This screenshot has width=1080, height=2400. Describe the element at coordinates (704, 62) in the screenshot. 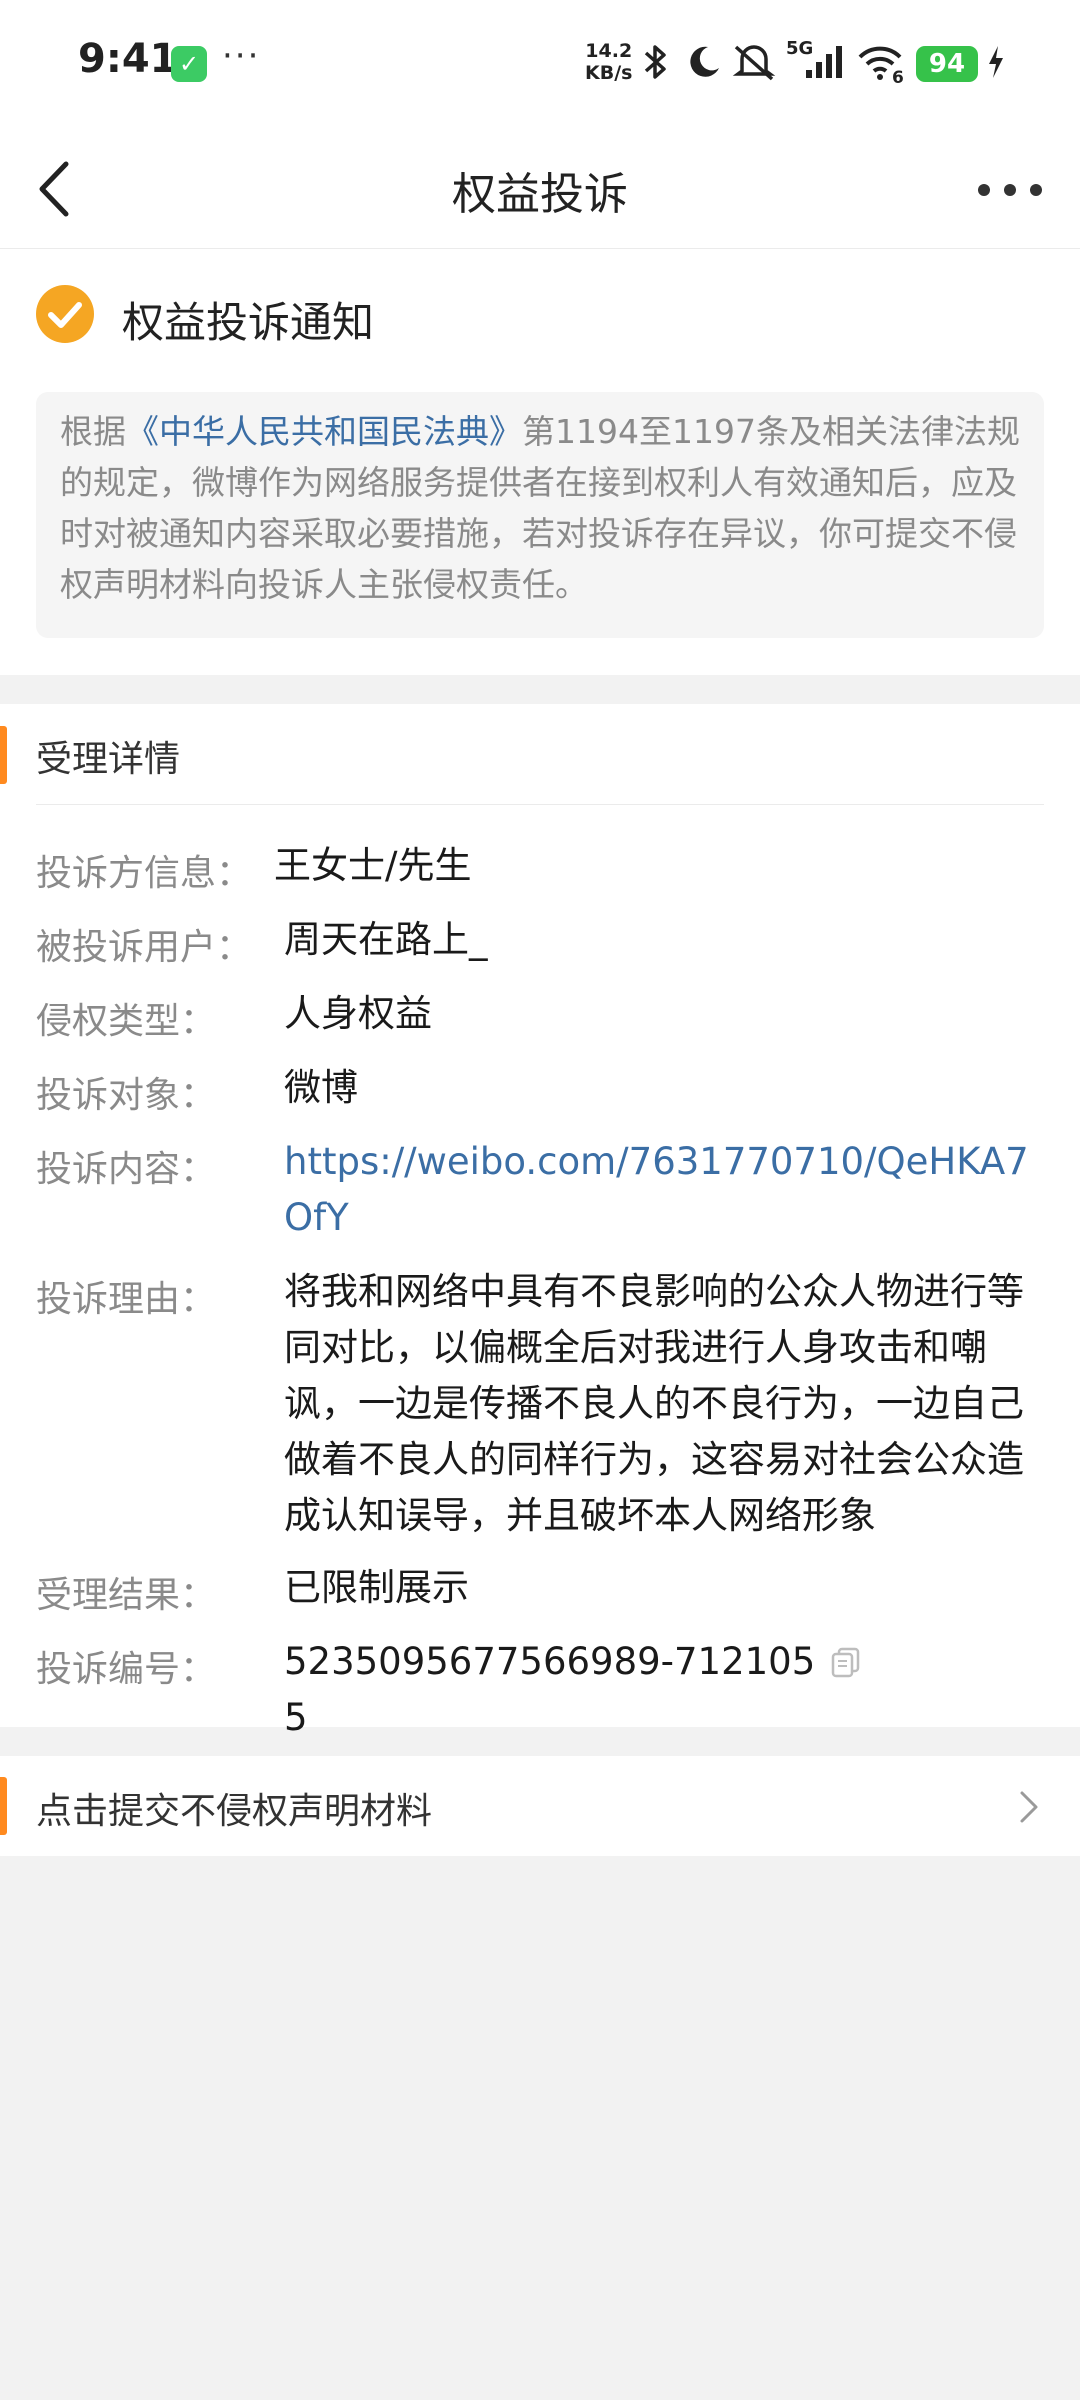

I see `moon-icon` at that location.